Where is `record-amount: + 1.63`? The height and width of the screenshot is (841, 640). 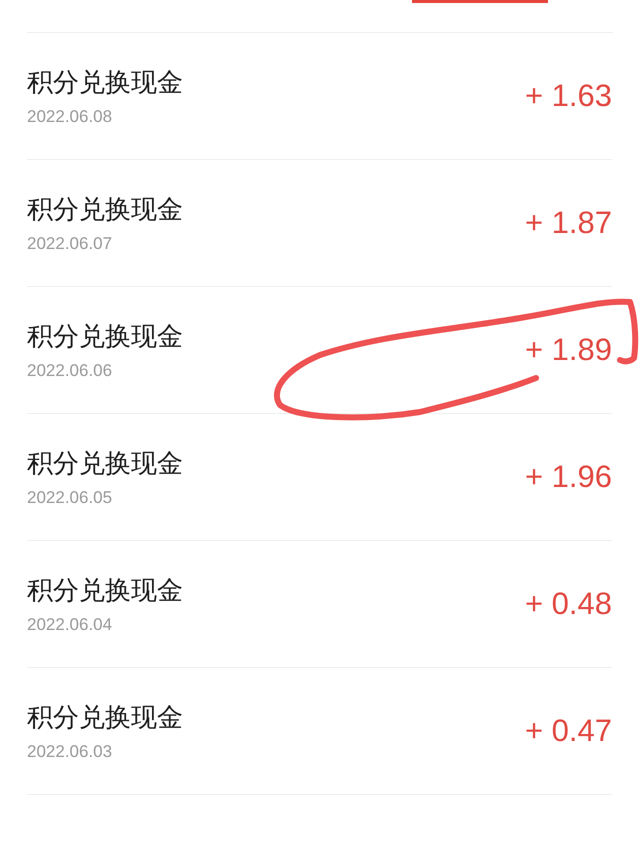 record-amount: + 1.63 is located at coordinates (568, 96).